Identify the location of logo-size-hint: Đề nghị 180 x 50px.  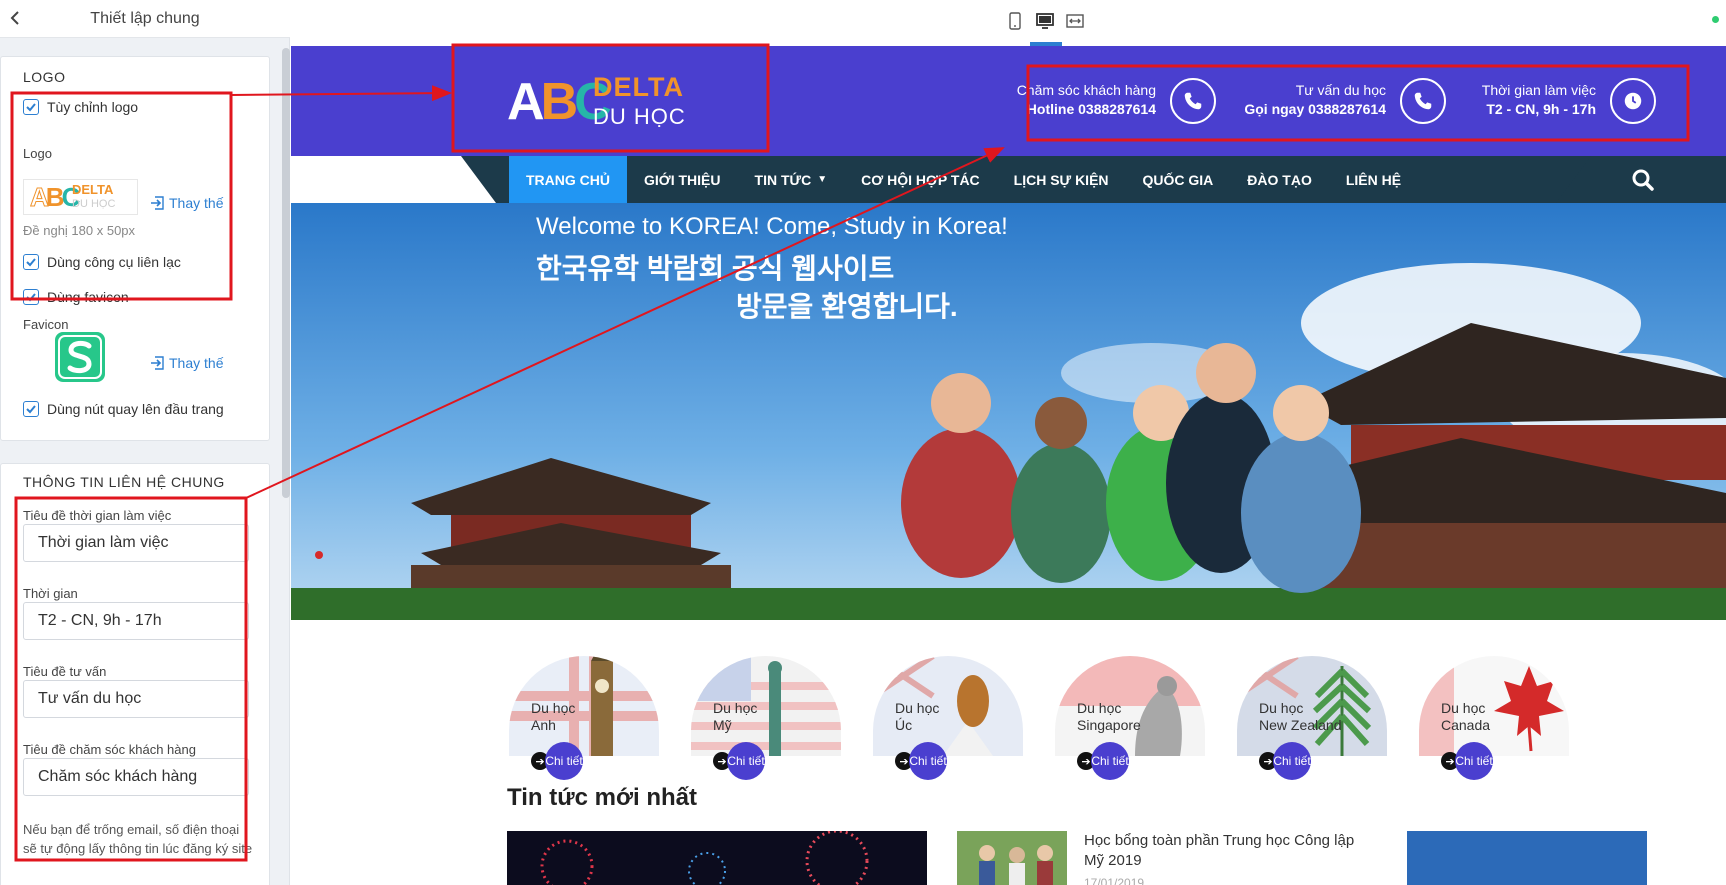
(79, 230).